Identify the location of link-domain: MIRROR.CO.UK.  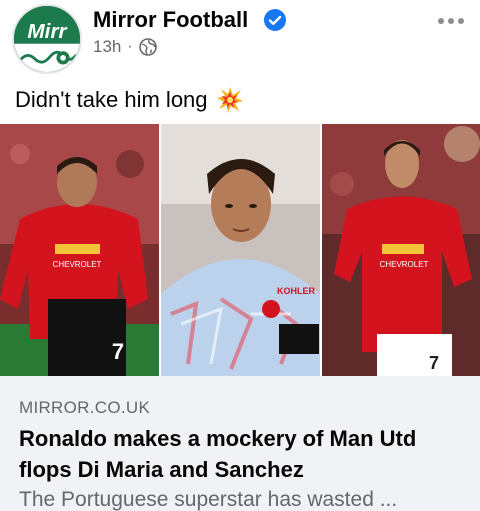
(85, 407).